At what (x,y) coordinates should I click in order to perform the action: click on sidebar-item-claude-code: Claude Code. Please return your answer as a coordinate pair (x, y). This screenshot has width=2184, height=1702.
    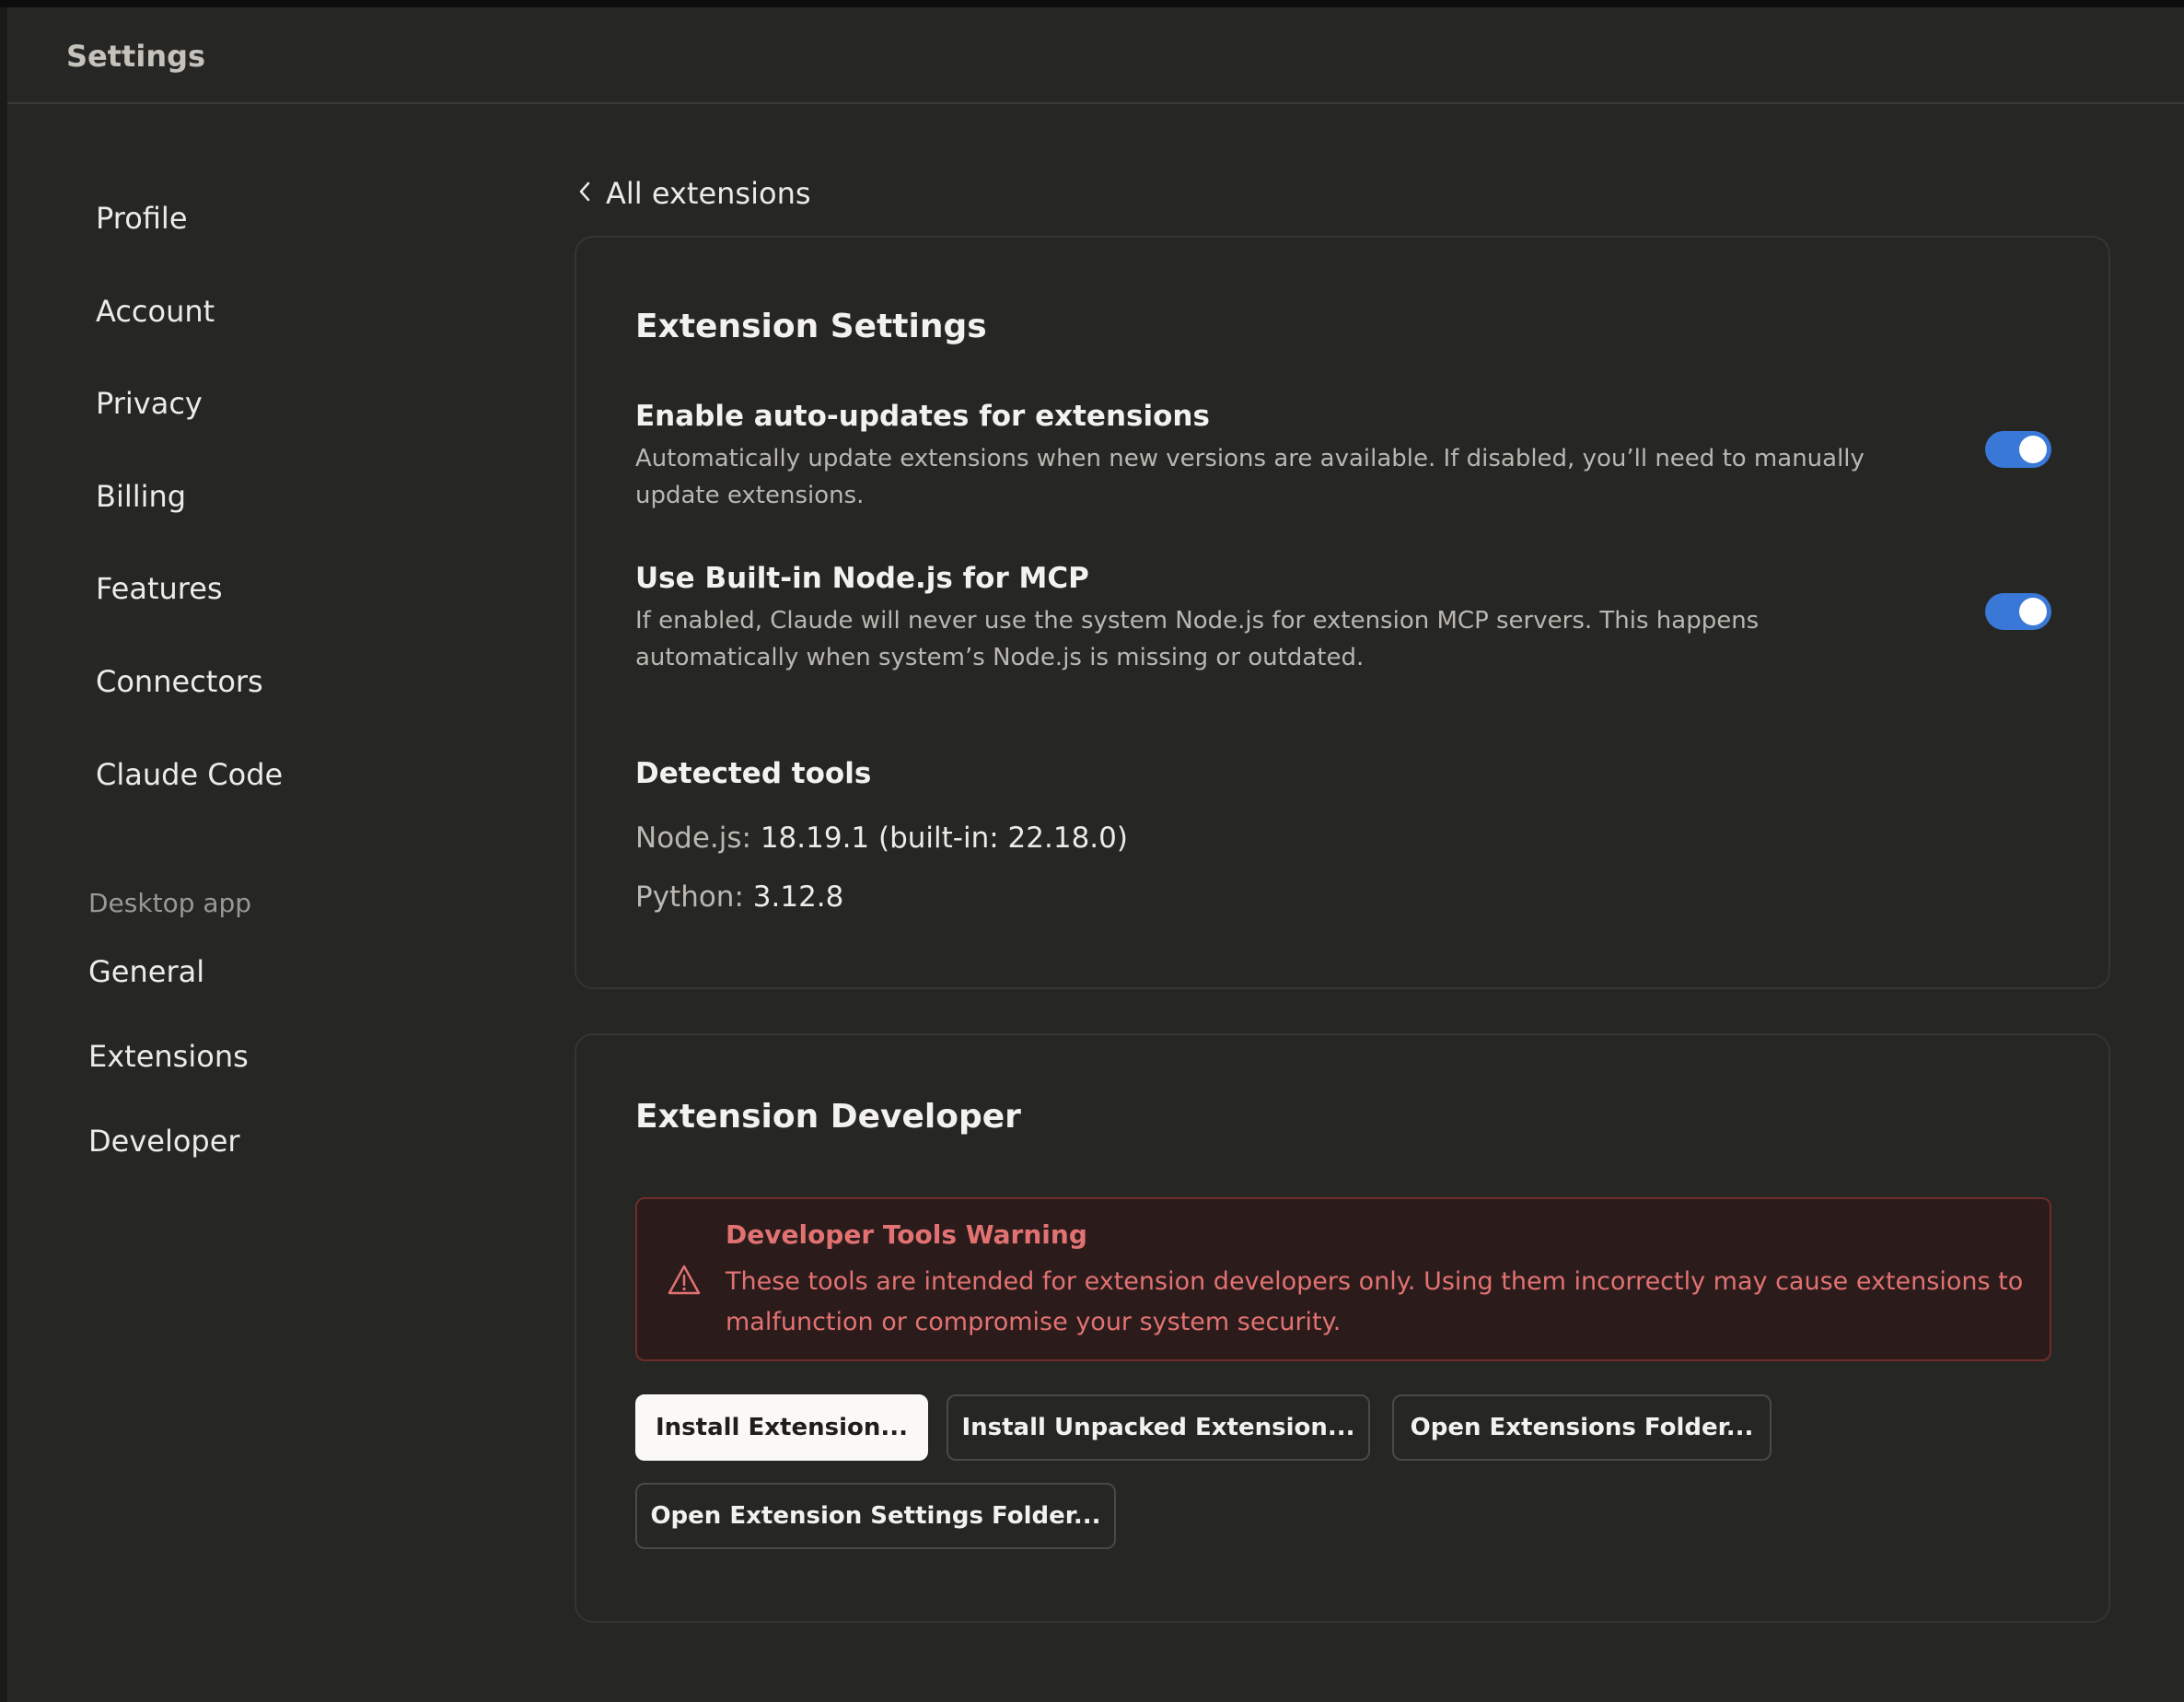
    Looking at the image, I should click on (189, 775).